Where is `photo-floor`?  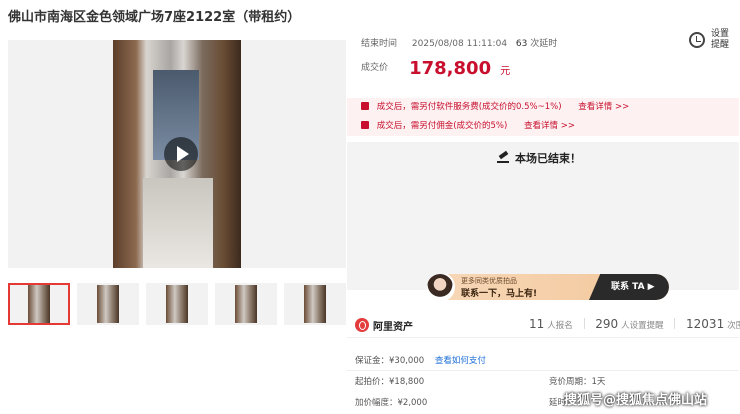 photo-floor is located at coordinates (178, 223).